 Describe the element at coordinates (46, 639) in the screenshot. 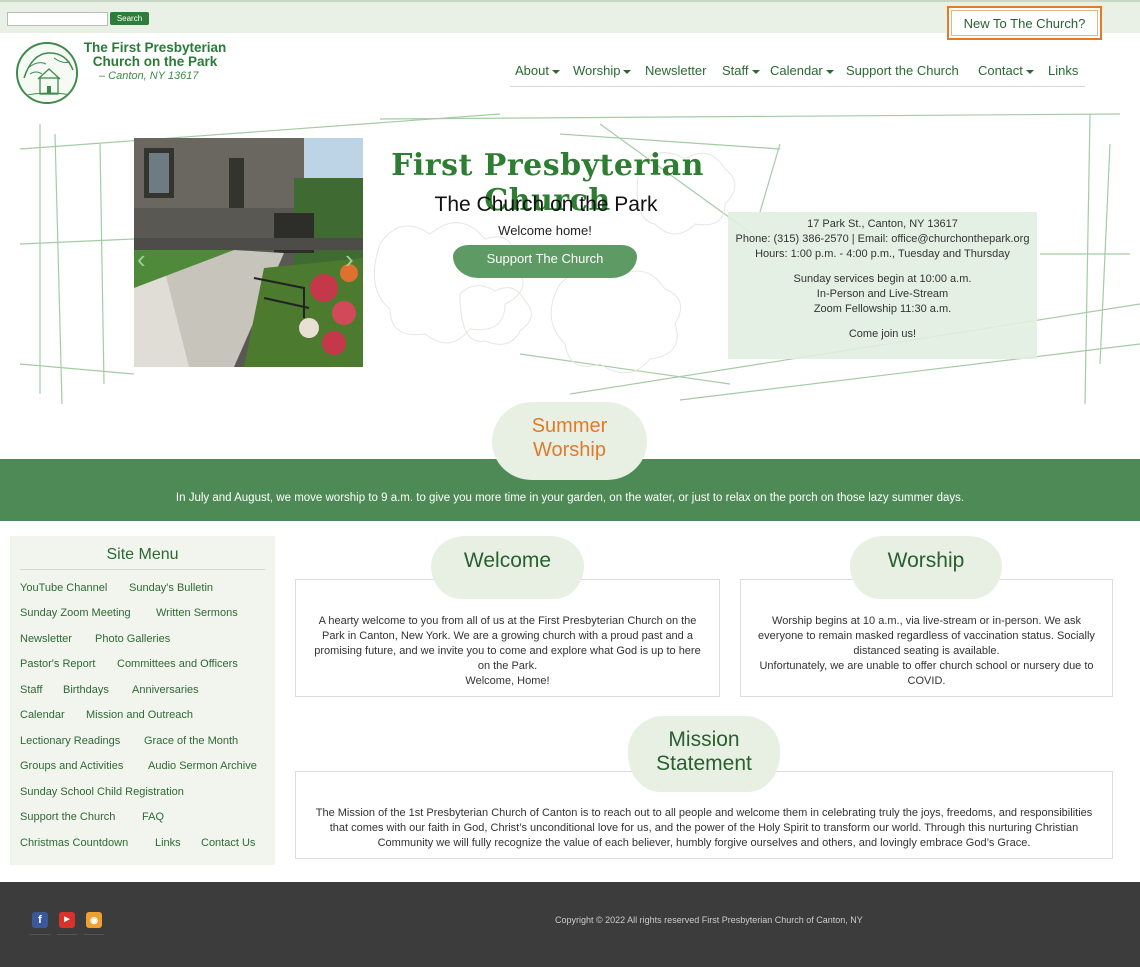

I see `sidebar-link: Newsletter` at that location.